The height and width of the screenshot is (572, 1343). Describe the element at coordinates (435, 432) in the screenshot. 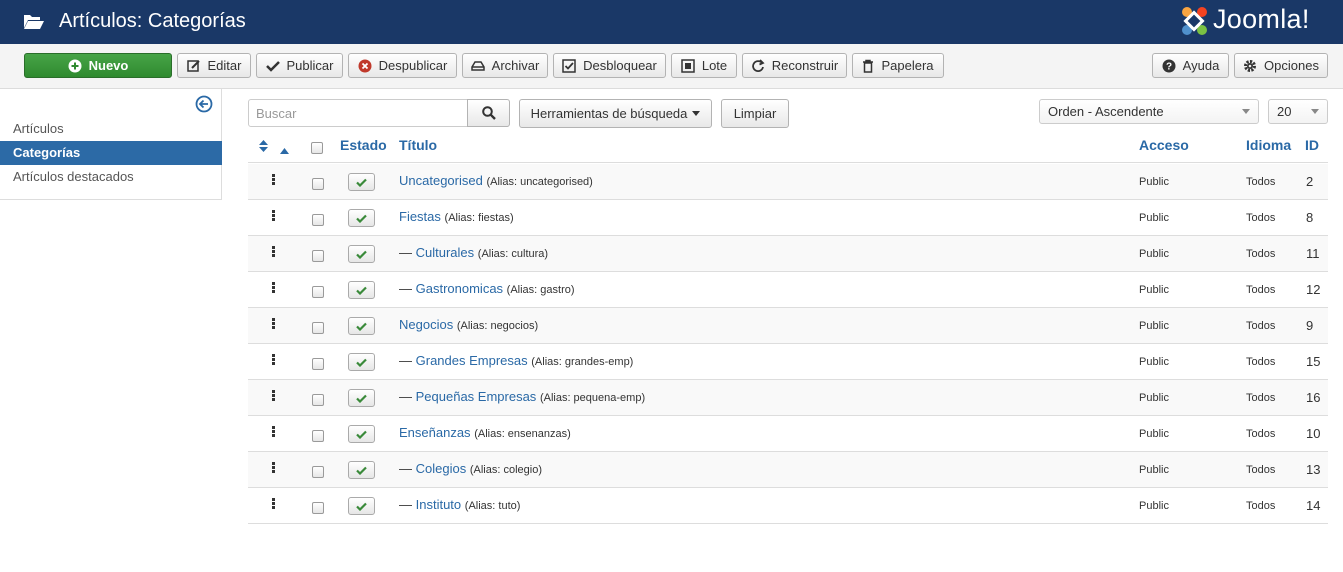

I see `category-title-link: Enseñanzas` at that location.